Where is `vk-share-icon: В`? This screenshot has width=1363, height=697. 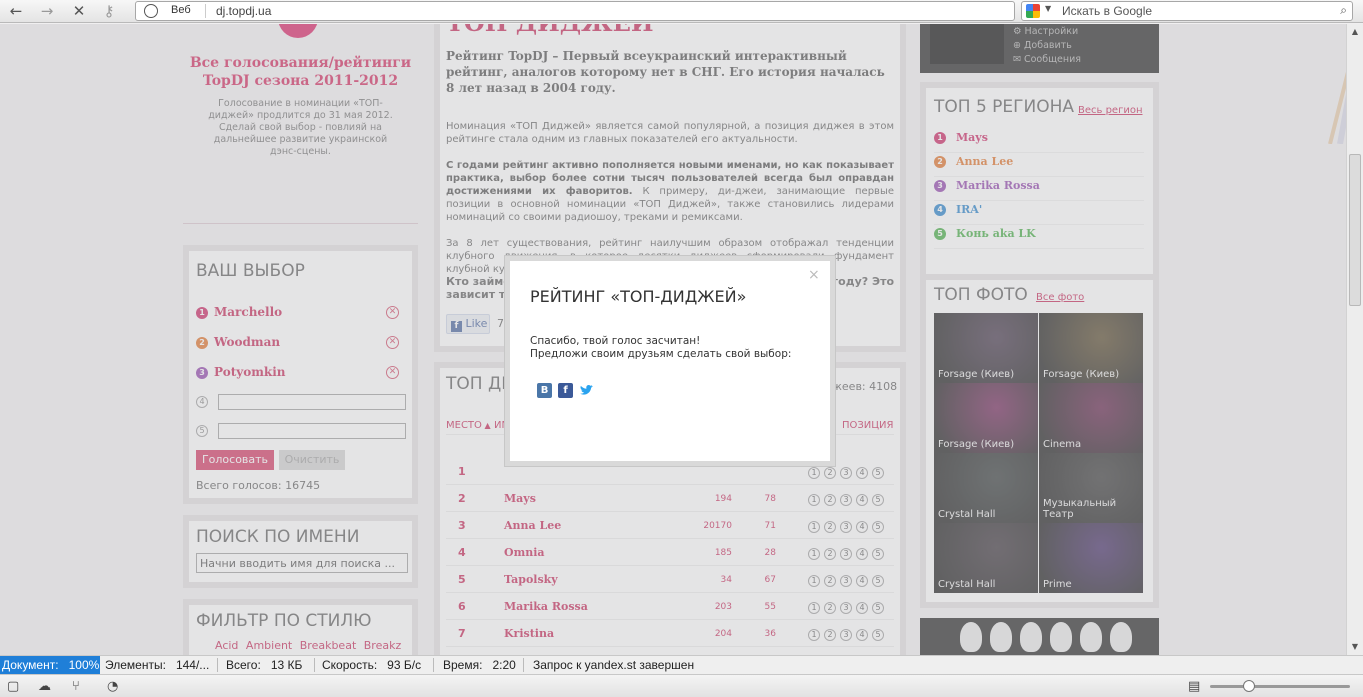 vk-share-icon: В is located at coordinates (544, 390).